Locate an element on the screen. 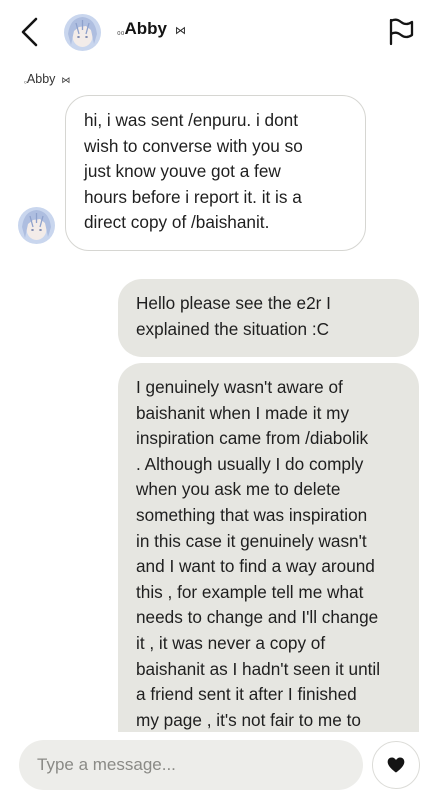 The width and height of the screenshot is (438, 800). sender-label-suffix: ⋈ is located at coordinates (66, 80).